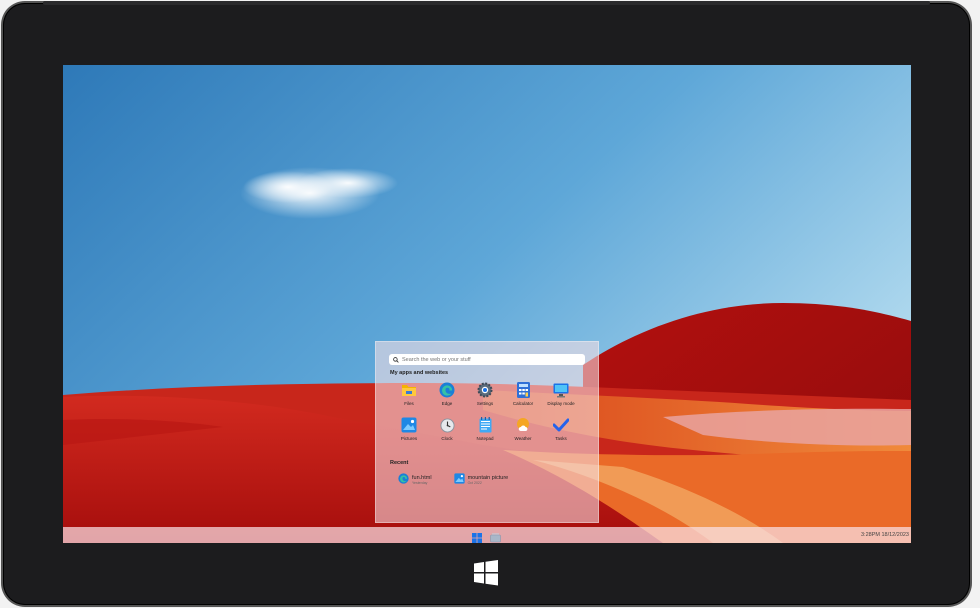 This screenshot has width=980, height=608. I want to click on recent-item-mountain-picture: mountain picture Oct 2022, so click(480, 480).